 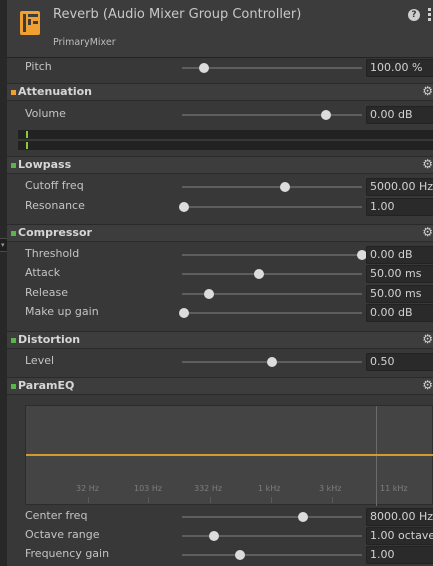 I want to click on parameq-title: ParamEQ, so click(x=46, y=385).